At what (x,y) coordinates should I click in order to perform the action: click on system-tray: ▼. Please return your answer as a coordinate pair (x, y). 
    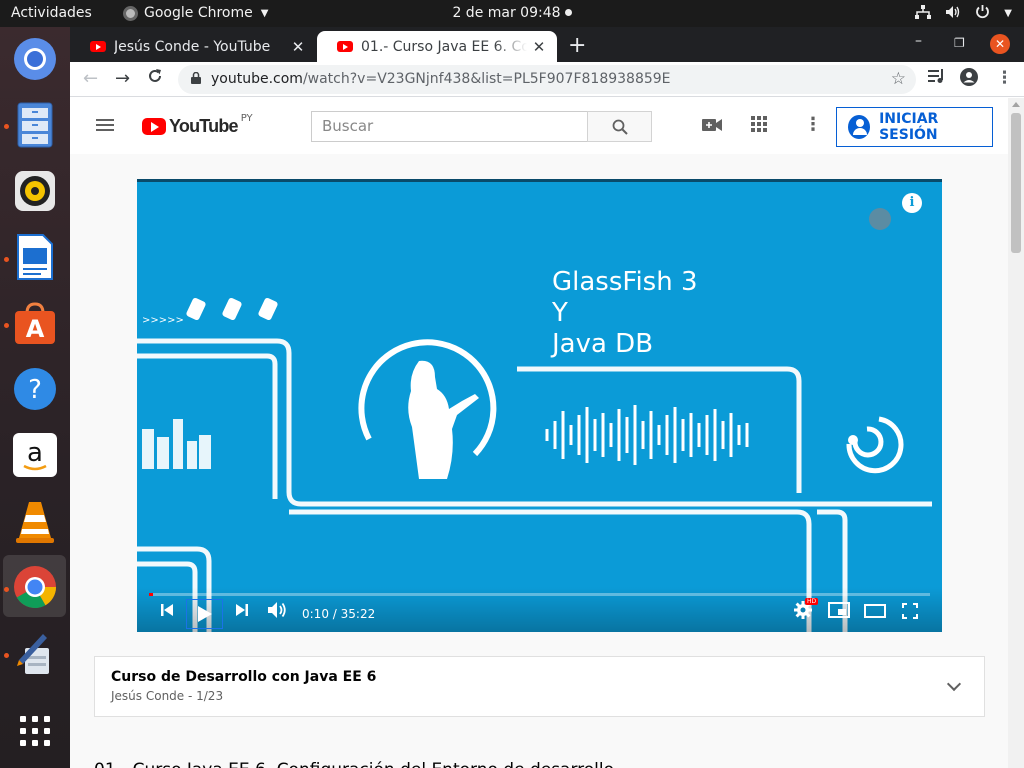
    Looking at the image, I should click on (963, 13).